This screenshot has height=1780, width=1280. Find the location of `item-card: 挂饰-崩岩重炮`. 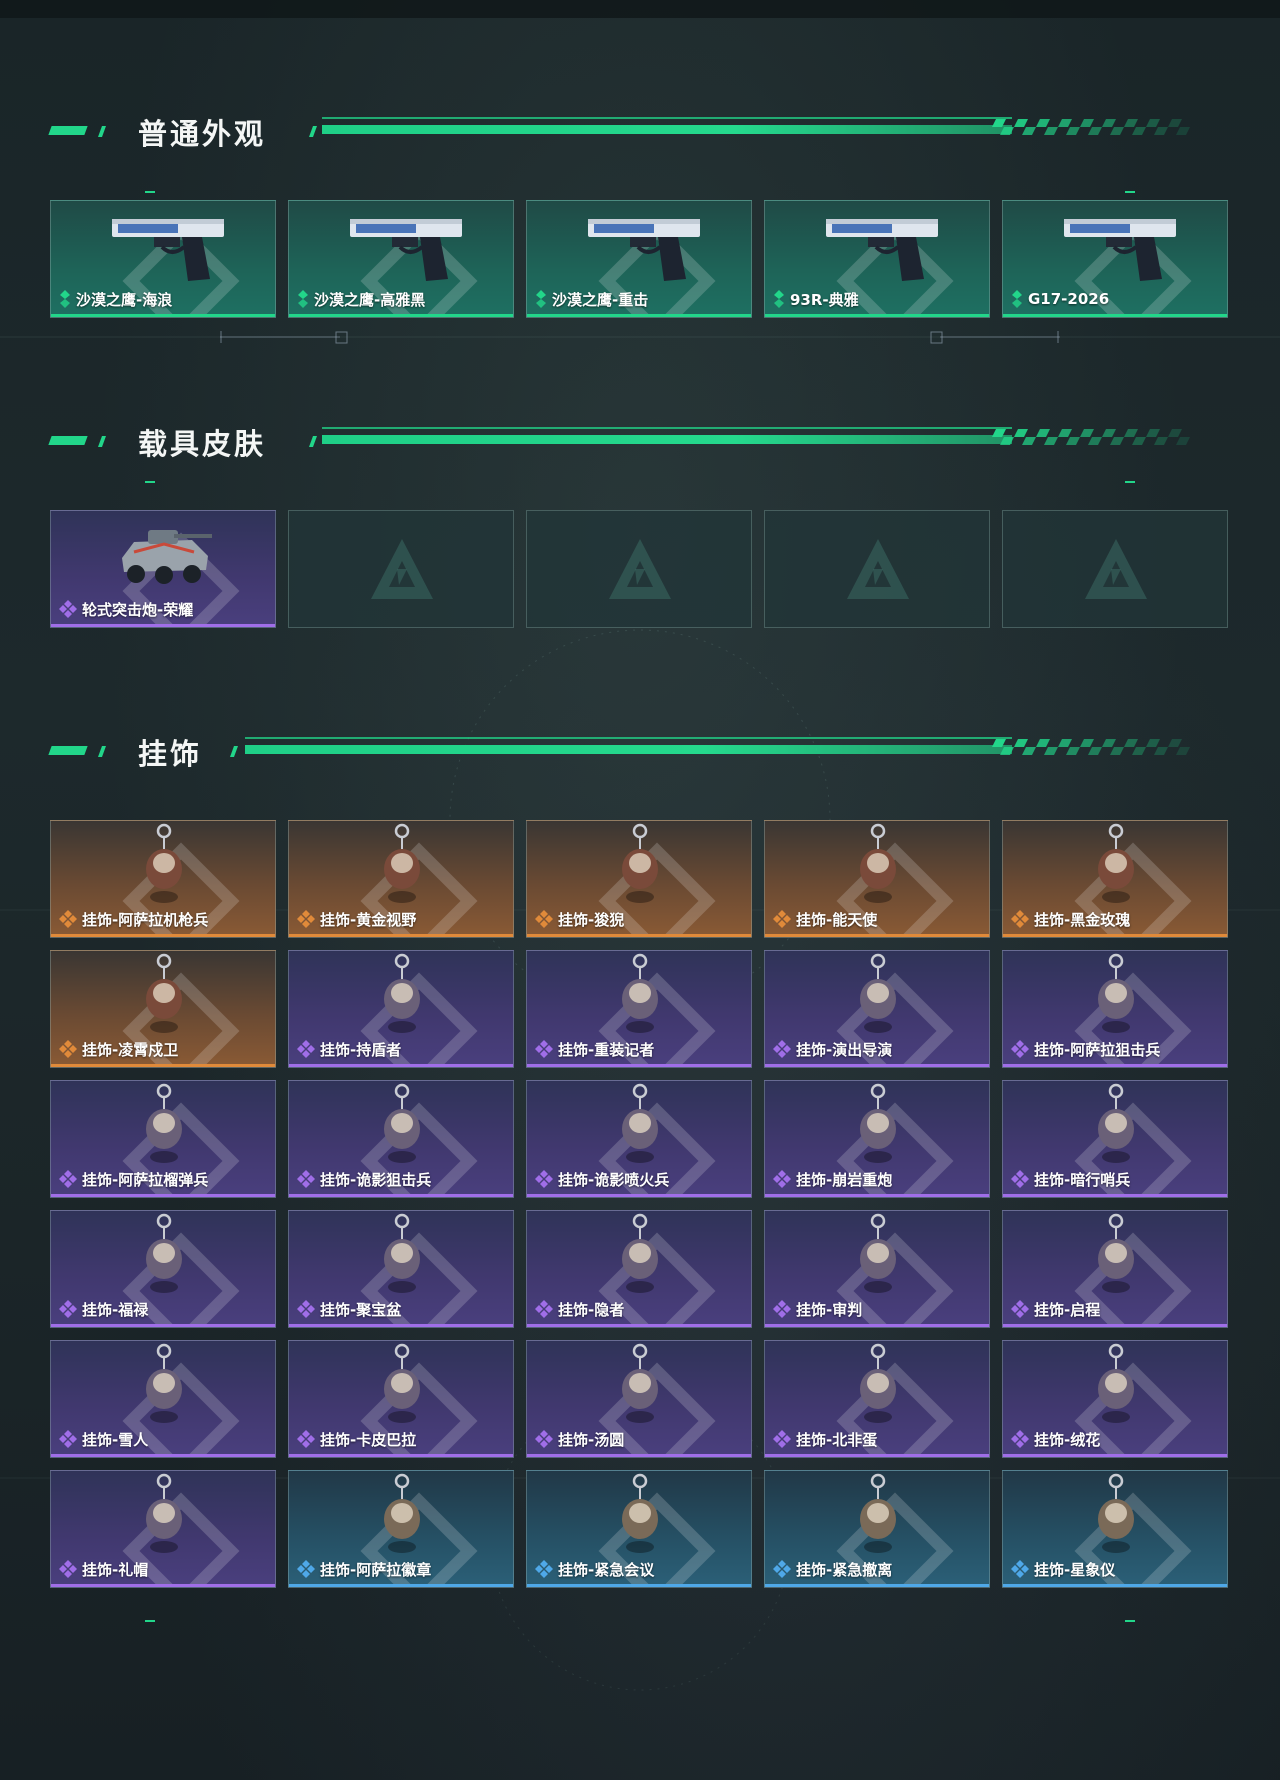

item-card: 挂饰-崩岩重炮 is located at coordinates (877, 1139).